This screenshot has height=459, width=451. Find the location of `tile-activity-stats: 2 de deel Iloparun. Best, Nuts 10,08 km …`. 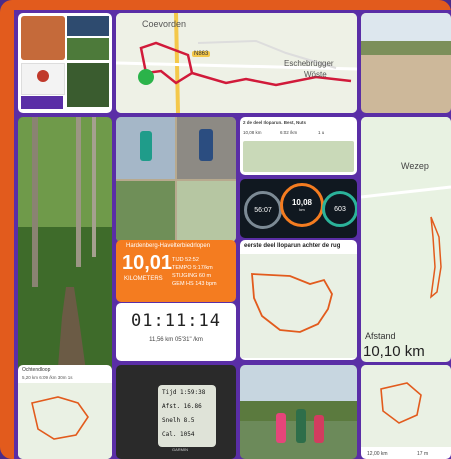

tile-activity-stats: 2 de deel Iloparun. Best, Nuts 10,08 km … is located at coordinates (298, 146).